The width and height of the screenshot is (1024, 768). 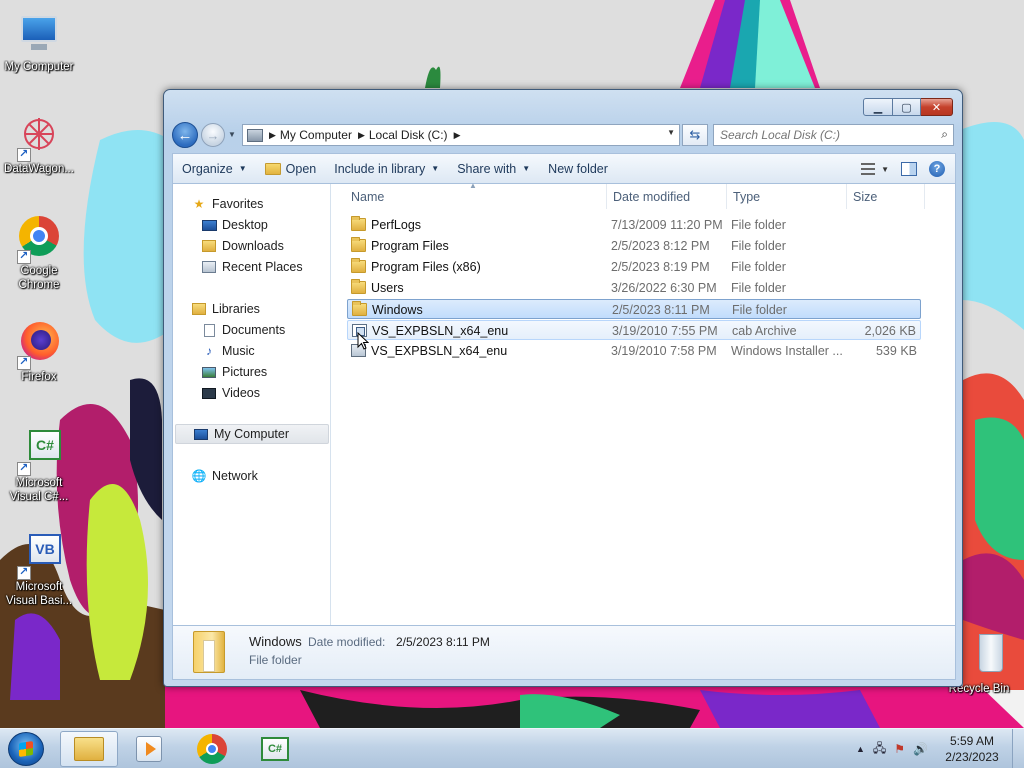 I want to click on preview-pane-icon, so click(x=909, y=169).